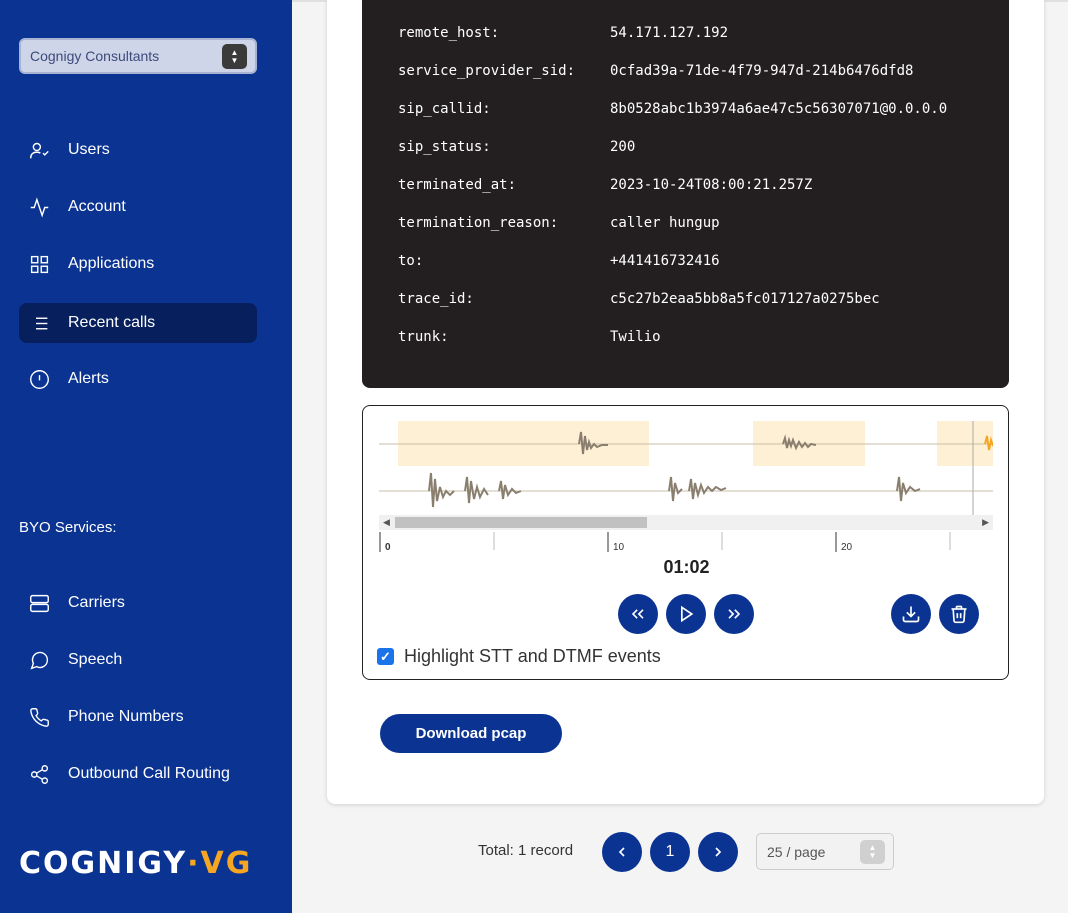  What do you see at coordinates (386, 522) in the screenshot?
I see `scroll-left-icon: ◀` at bounding box center [386, 522].